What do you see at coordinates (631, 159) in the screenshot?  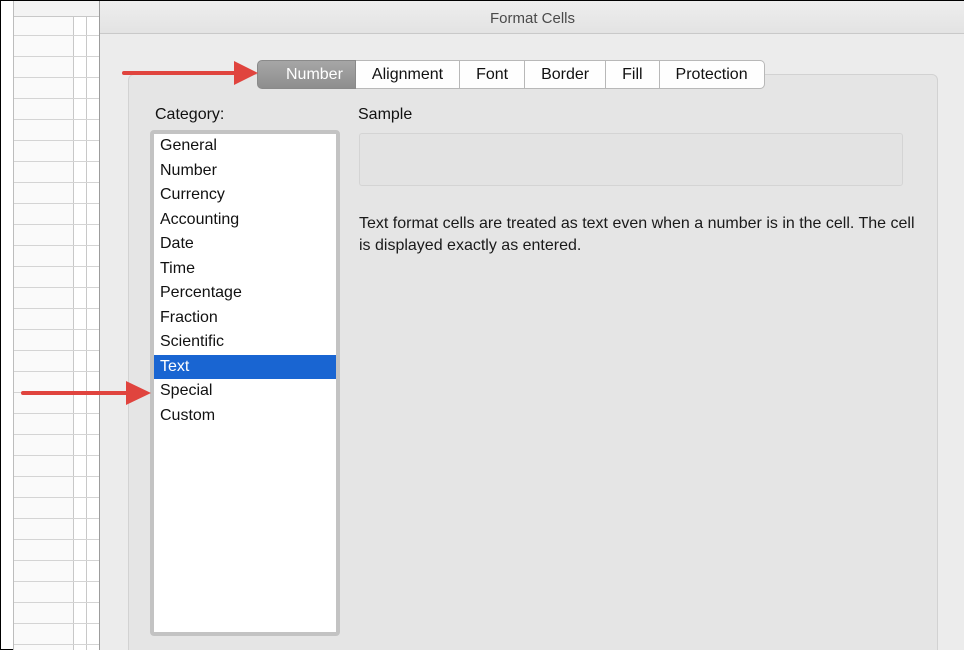 I see `sample-preview` at bounding box center [631, 159].